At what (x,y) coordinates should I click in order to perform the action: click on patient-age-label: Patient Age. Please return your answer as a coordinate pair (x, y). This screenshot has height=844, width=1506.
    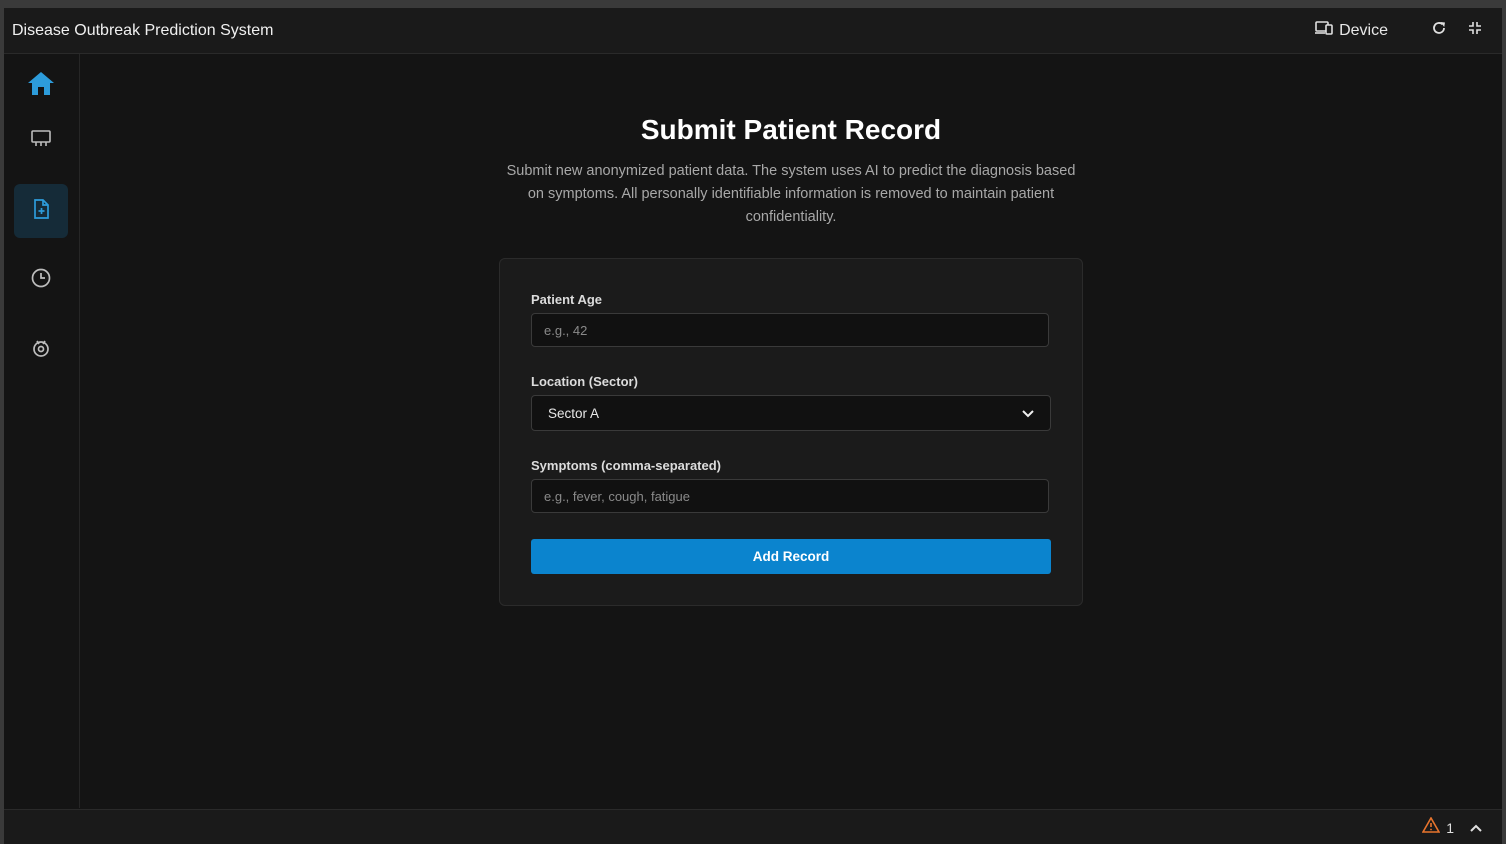
    Looking at the image, I should click on (567, 299).